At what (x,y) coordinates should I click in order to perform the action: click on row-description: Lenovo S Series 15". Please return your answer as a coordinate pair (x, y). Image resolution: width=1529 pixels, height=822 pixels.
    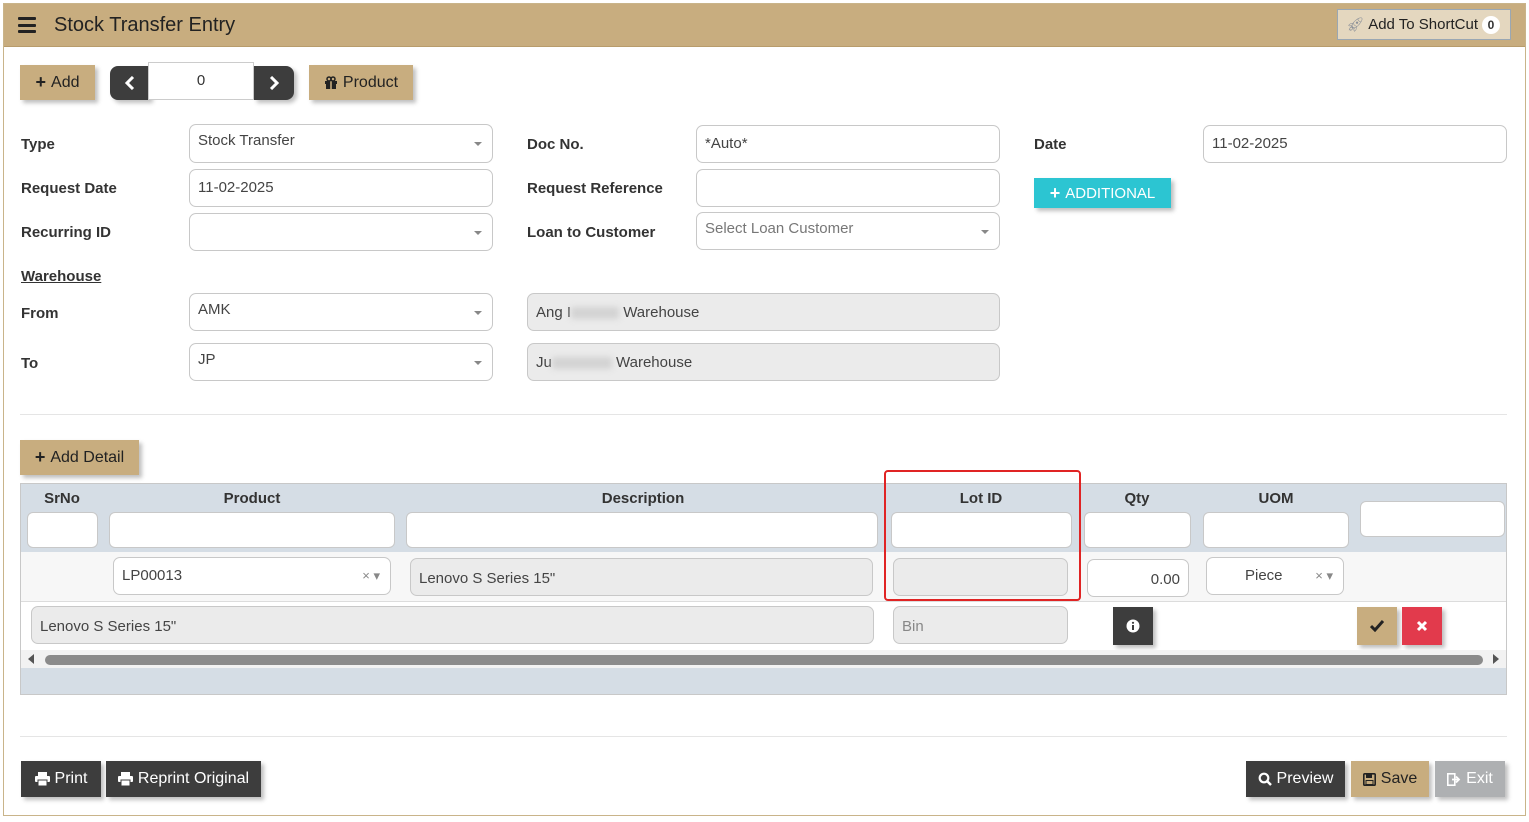
    Looking at the image, I should click on (641, 577).